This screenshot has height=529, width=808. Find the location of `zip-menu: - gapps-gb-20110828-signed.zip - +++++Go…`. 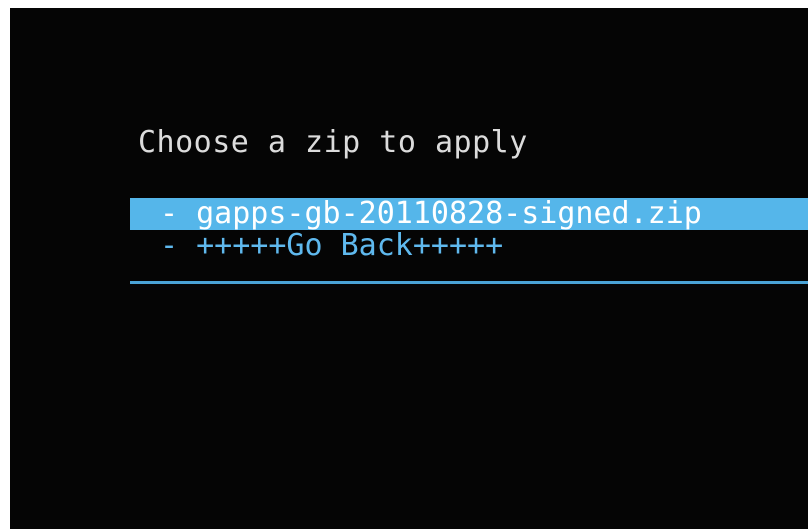

zip-menu: - gapps-gb-20110828-signed.zip - +++++Go… is located at coordinates (469, 230).